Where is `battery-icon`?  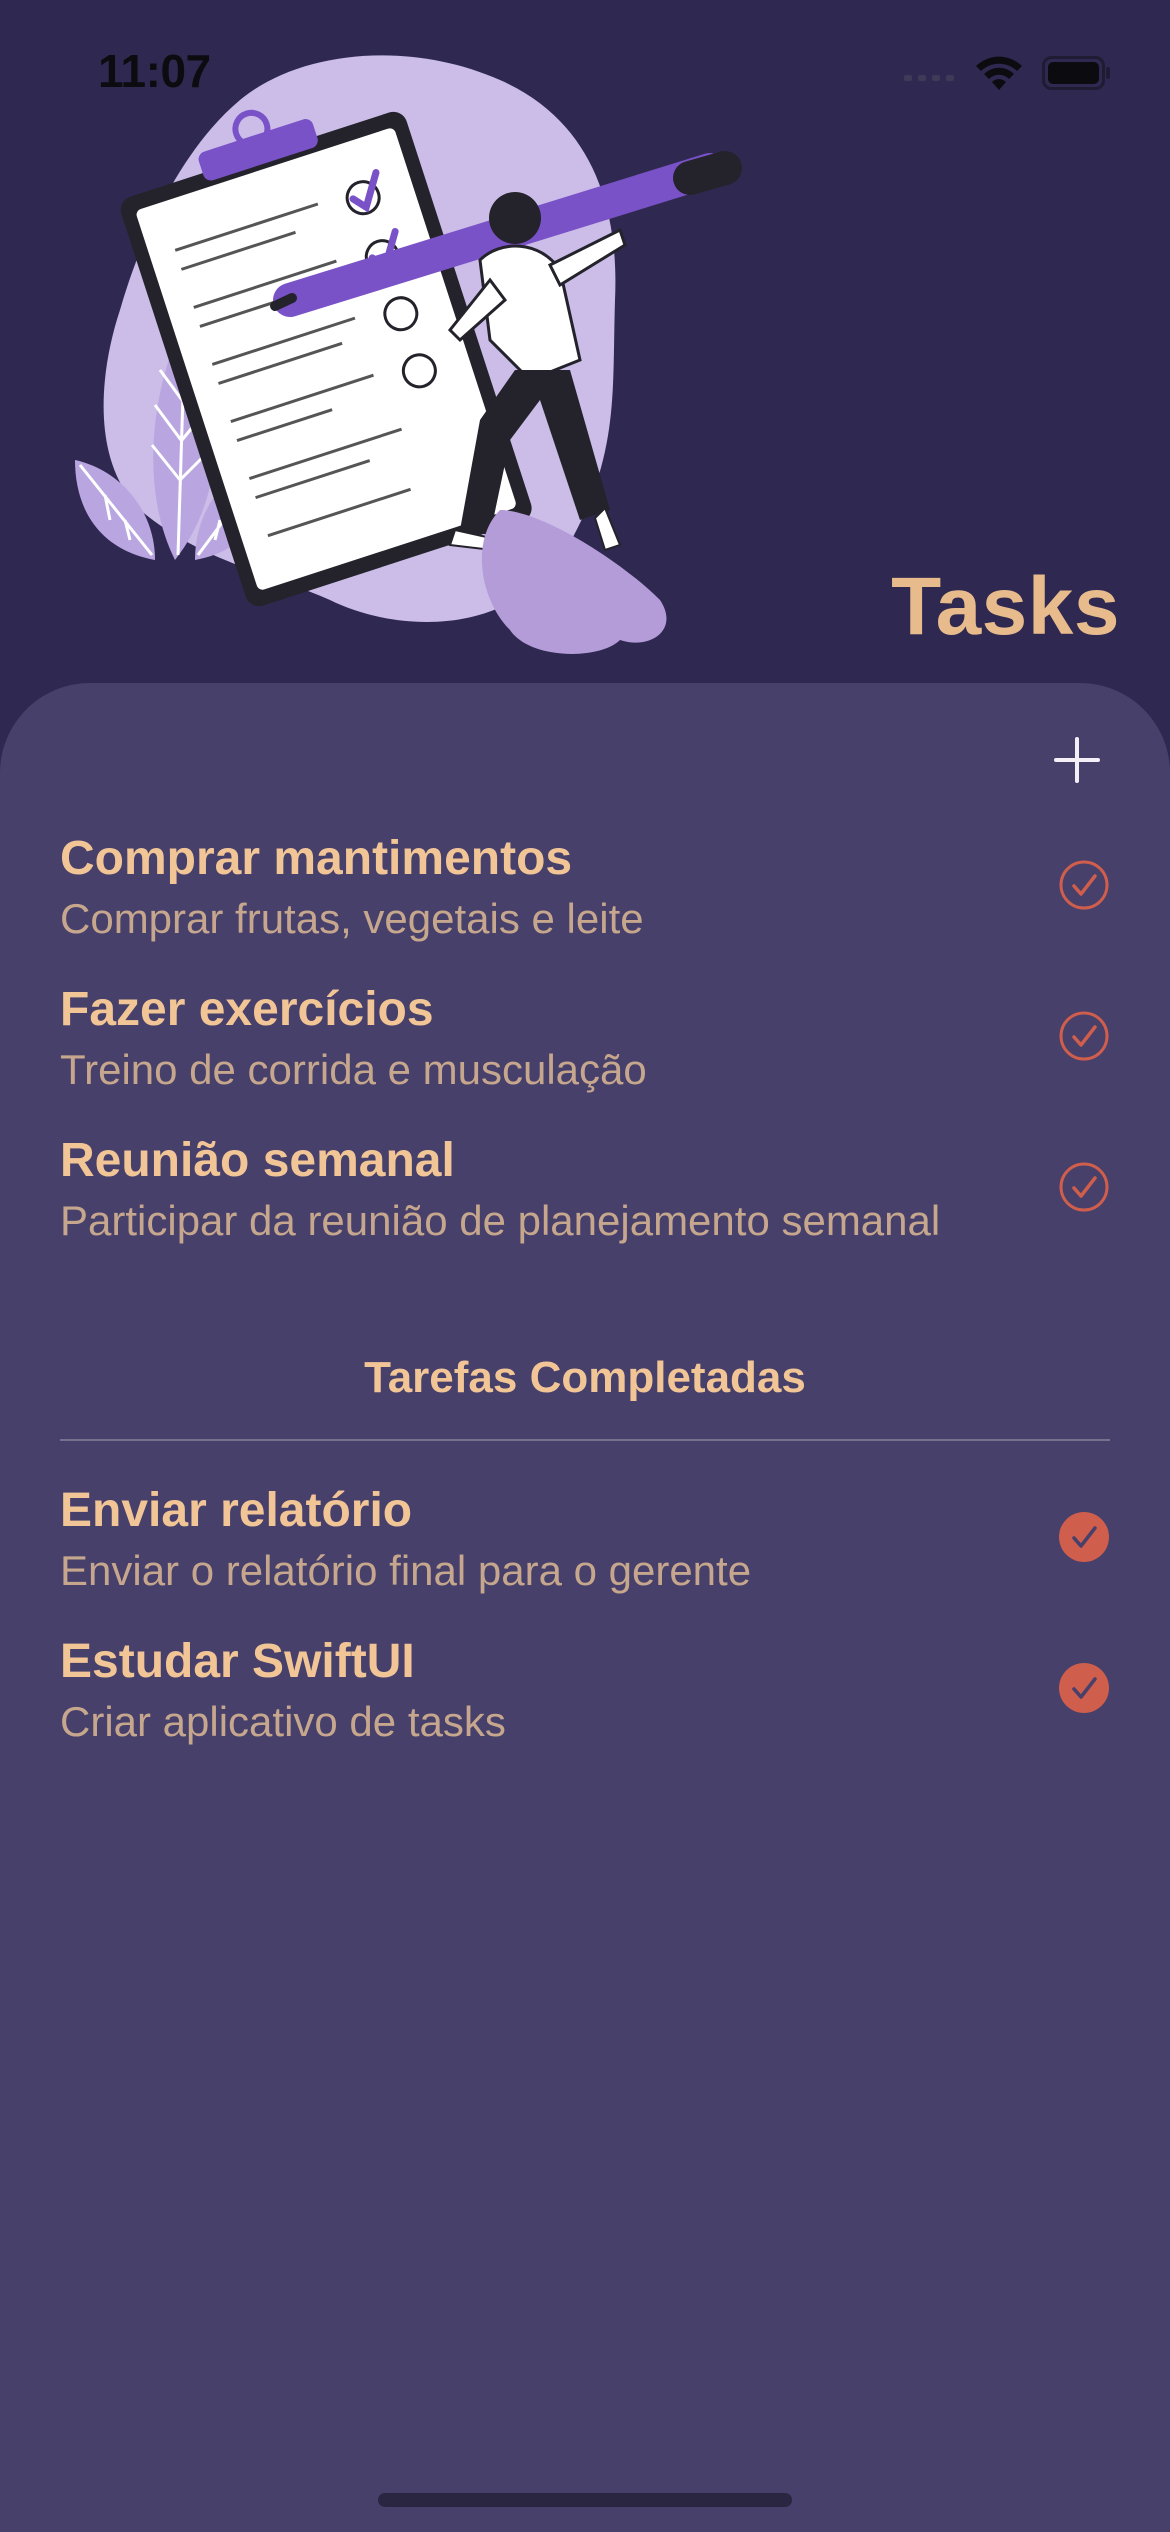 battery-icon is located at coordinates (1076, 73).